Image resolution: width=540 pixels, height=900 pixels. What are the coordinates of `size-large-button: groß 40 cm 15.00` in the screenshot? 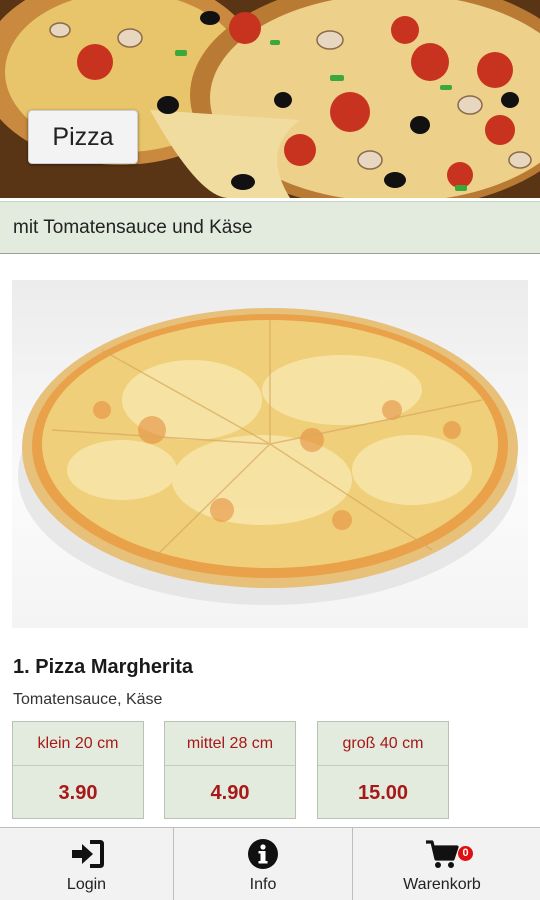 It's located at (383, 770).